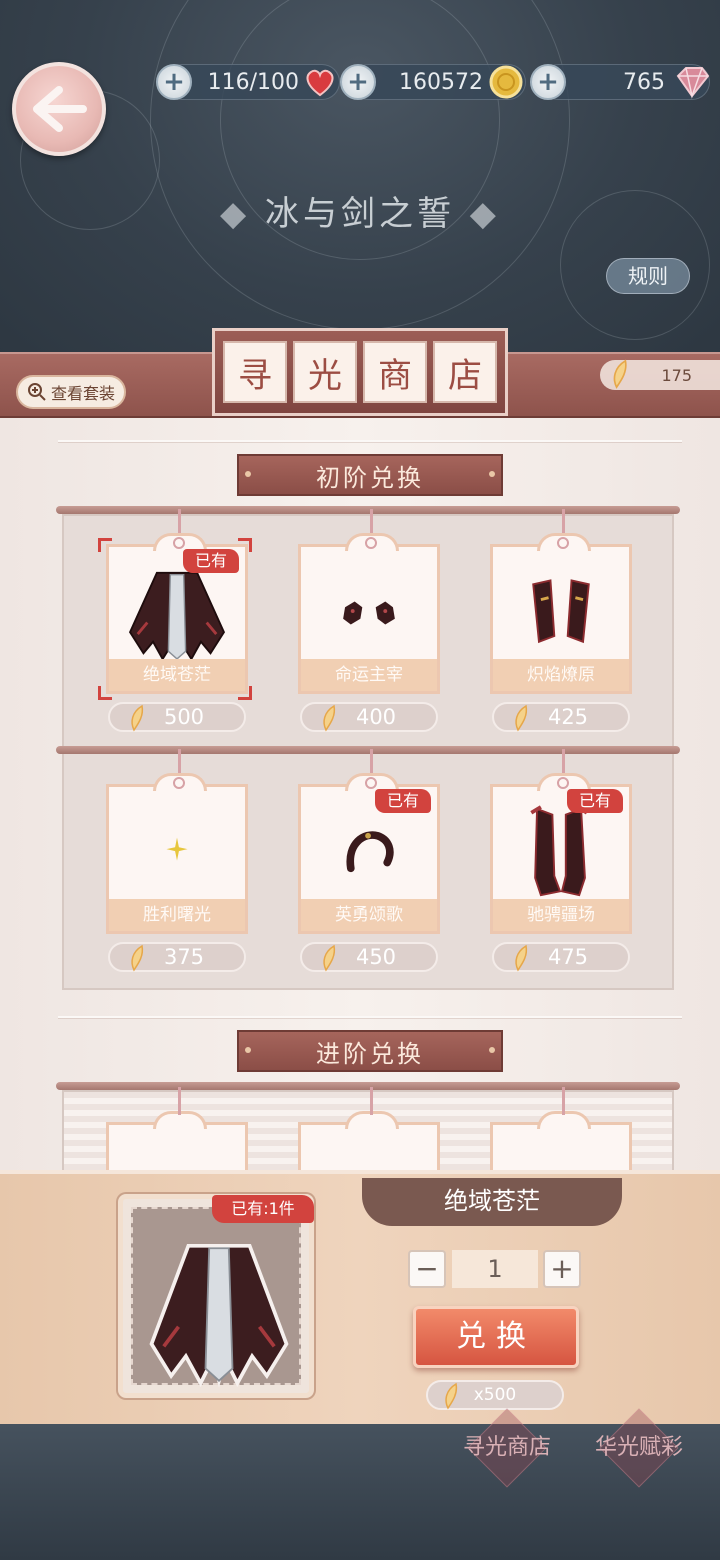 The image size is (720, 1560). Describe the element at coordinates (174, 82) in the screenshot. I see `add-stamina-button: +` at that location.